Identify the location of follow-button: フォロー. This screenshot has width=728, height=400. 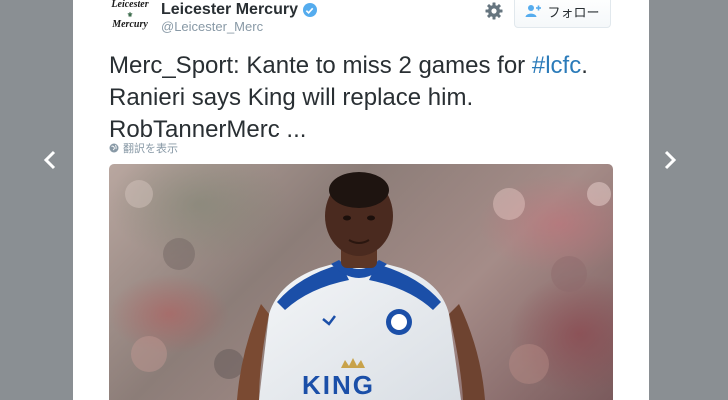
(562, 14).